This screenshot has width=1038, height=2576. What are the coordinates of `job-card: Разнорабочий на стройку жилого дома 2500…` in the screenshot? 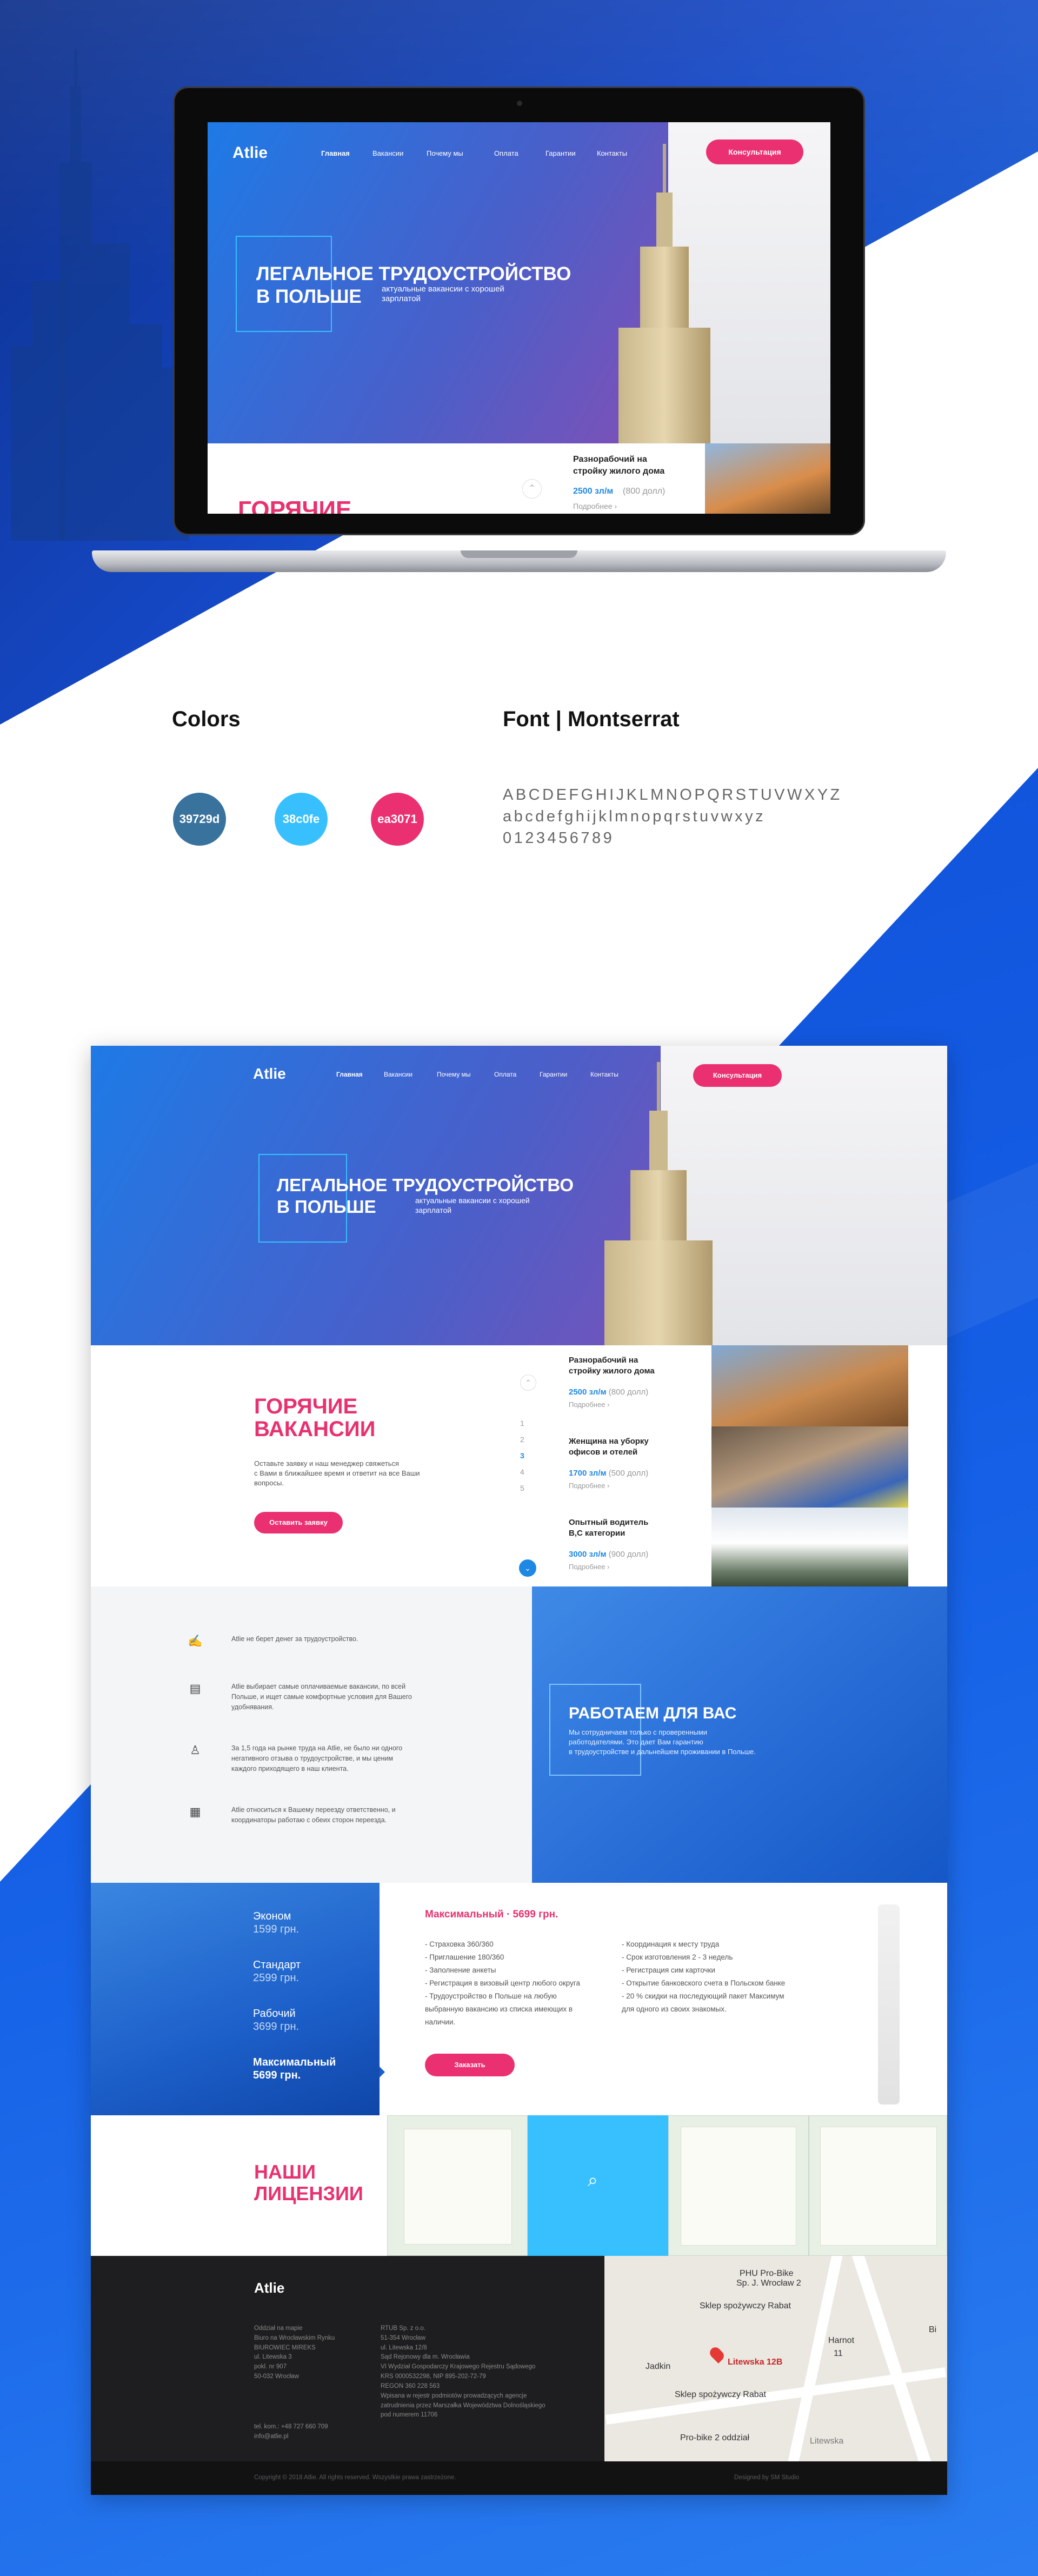 It's located at (737, 1385).